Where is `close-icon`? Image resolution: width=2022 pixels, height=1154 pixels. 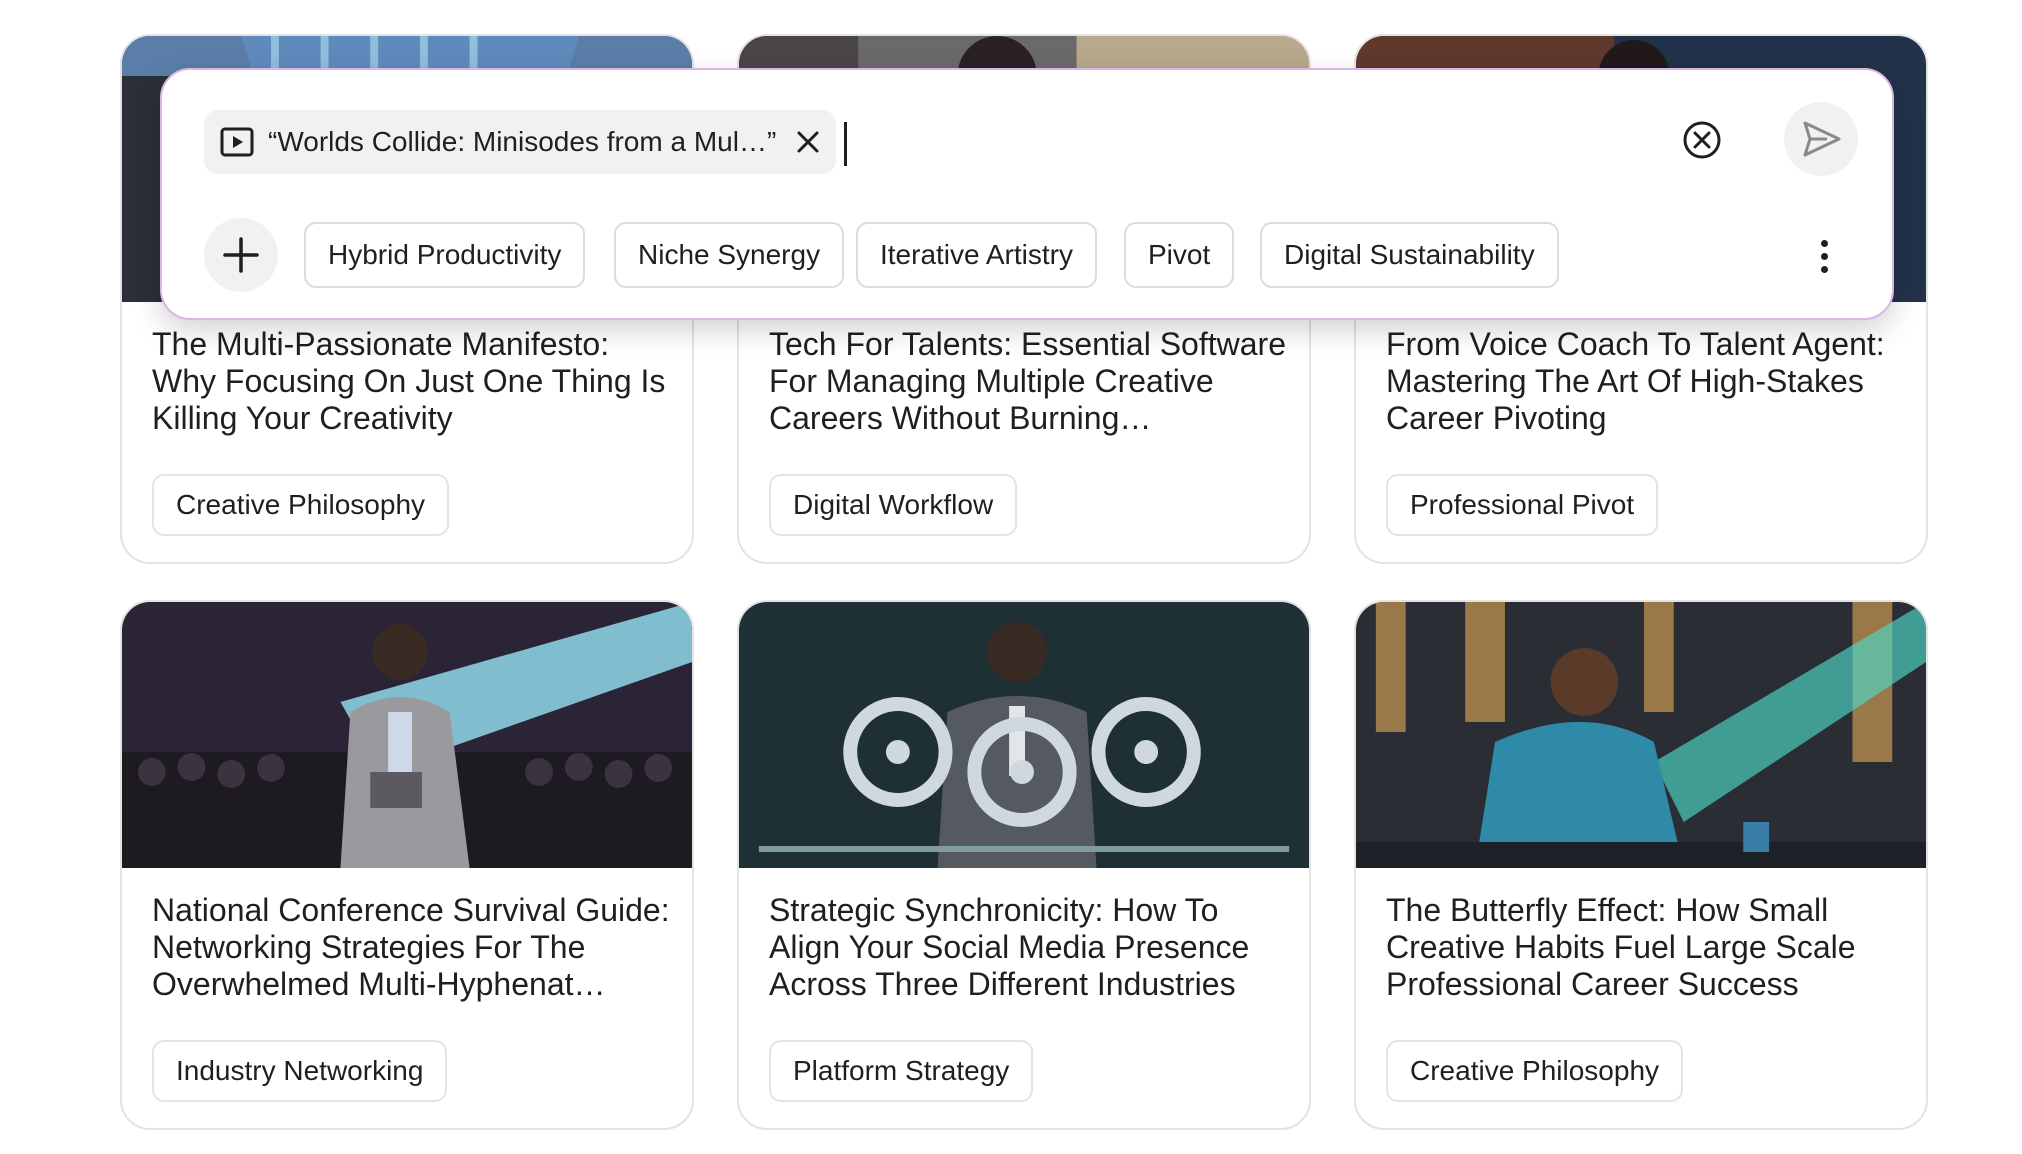
close-icon is located at coordinates (808, 142).